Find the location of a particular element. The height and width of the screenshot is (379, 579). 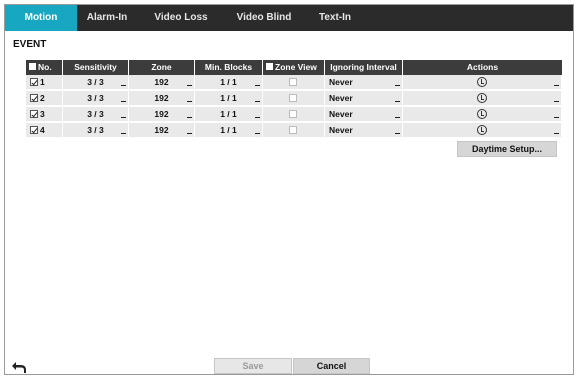

tab-video-loss: Video Loss is located at coordinates (181, 18).